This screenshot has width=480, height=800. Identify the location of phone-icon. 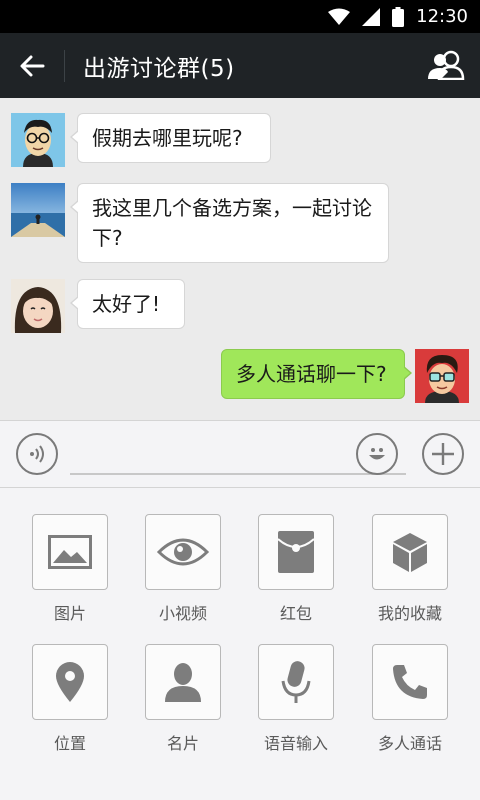
(410, 682).